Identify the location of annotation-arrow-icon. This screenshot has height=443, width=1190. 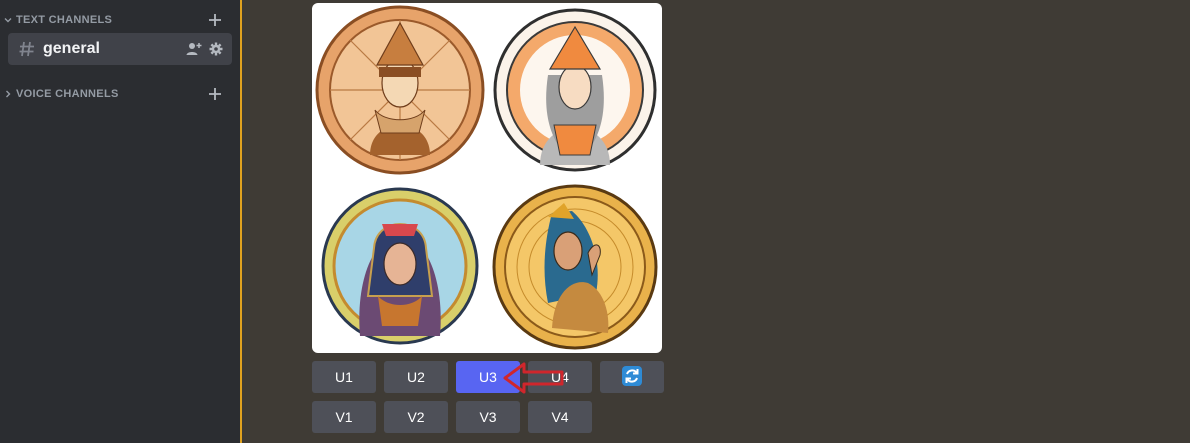
(533, 378).